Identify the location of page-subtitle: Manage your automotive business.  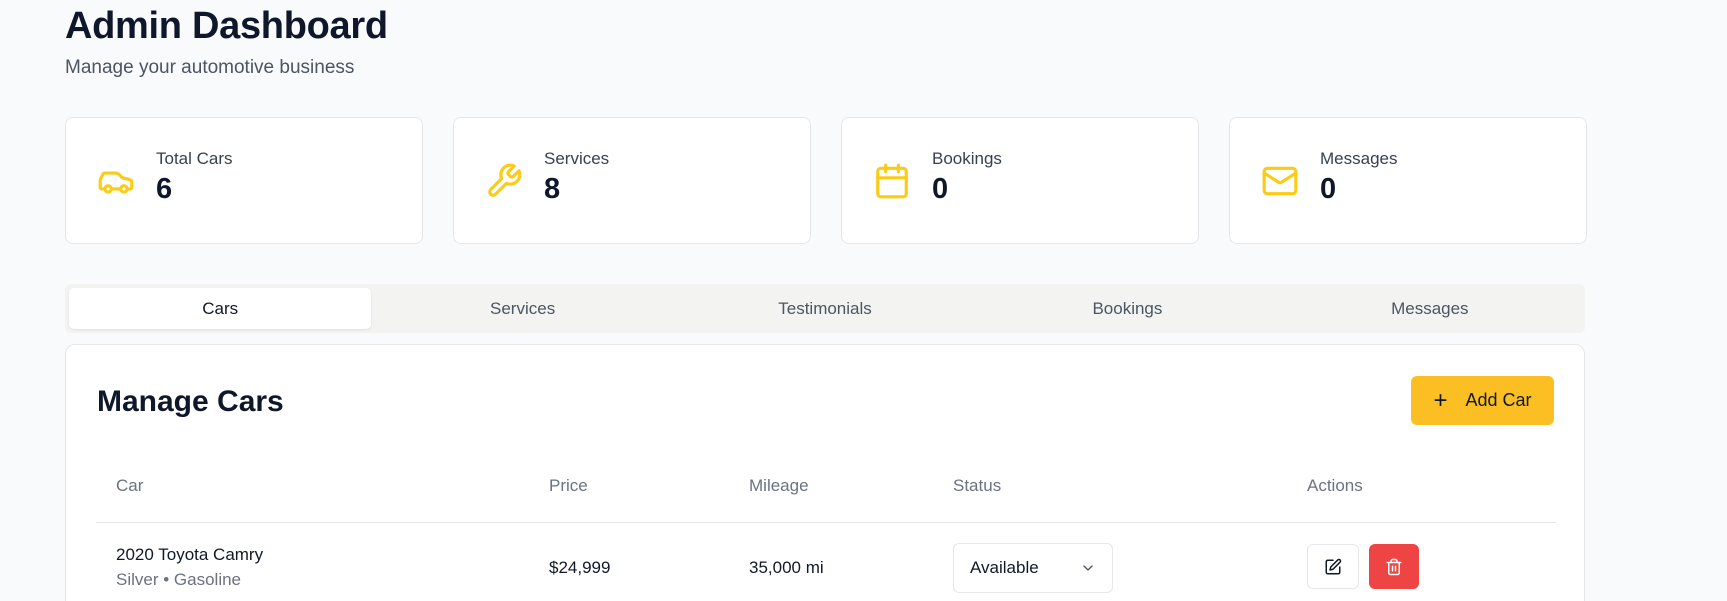
(210, 67).